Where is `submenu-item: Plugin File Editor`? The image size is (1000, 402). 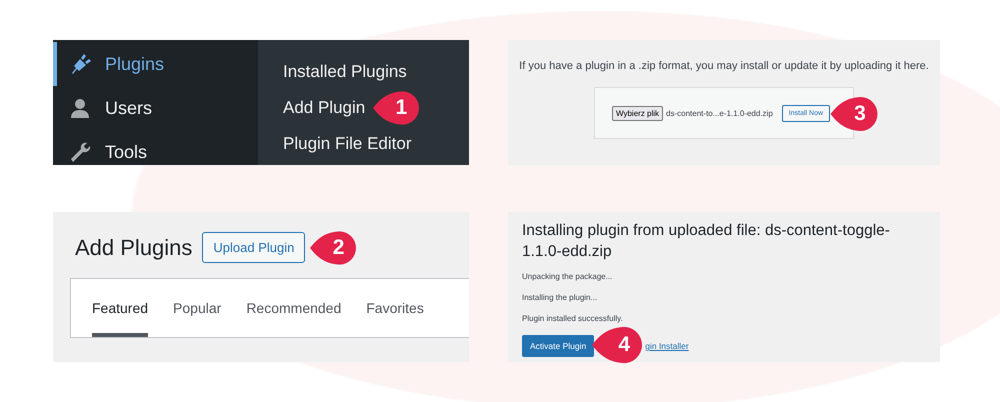 submenu-item: Plugin File Editor is located at coordinates (347, 144).